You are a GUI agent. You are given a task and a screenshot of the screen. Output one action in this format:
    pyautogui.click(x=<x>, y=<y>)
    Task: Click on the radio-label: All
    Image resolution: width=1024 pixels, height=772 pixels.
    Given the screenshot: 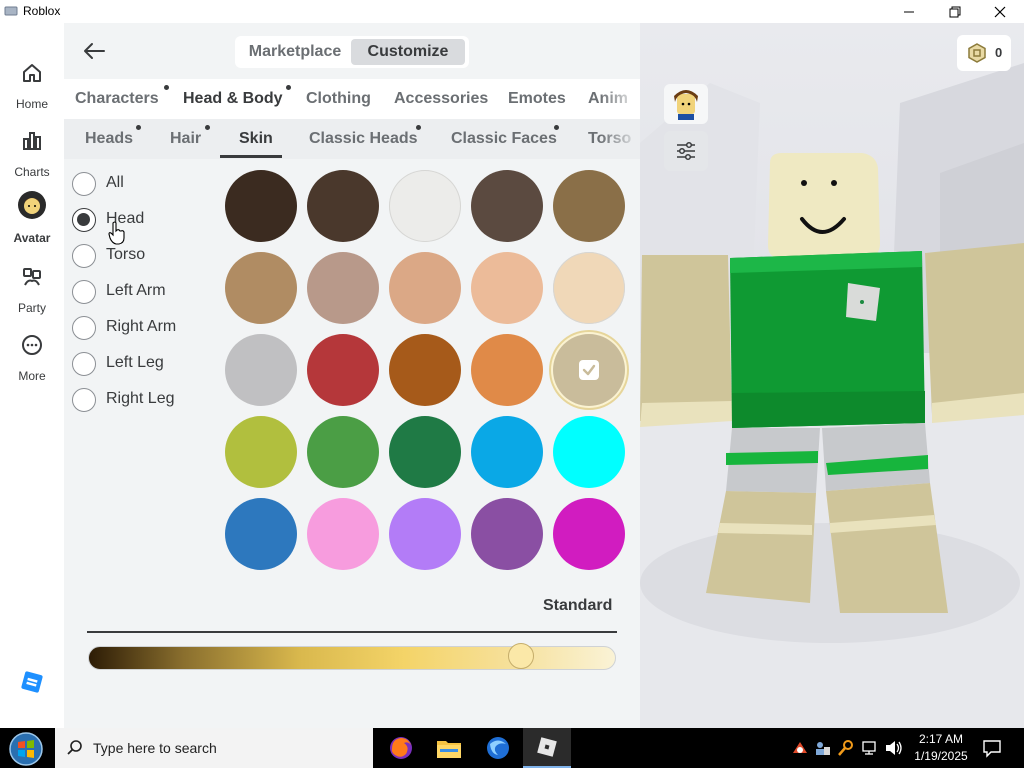 What is the action you would take?
    pyautogui.click(x=115, y=182)
    